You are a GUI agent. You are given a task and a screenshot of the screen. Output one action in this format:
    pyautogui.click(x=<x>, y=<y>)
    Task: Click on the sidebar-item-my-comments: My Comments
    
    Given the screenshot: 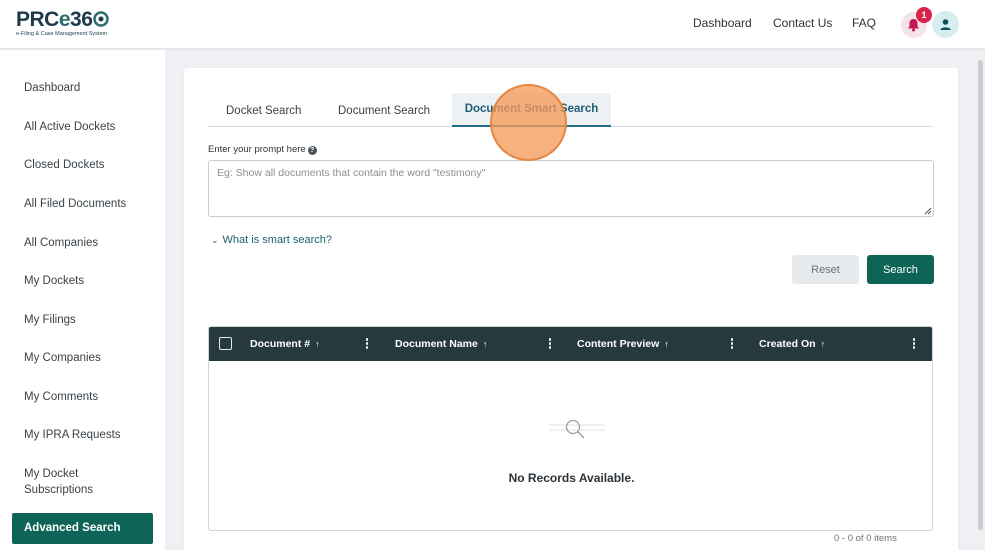 What is the action you would take?
    pyautogui.click(x=89, y=397)
    